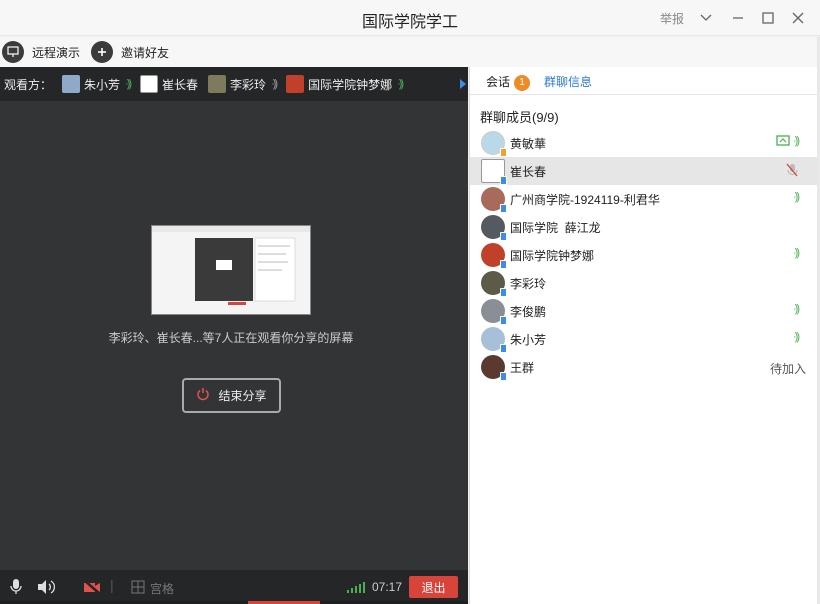  What do you see at coordinates (768, 18) in the screenshot?
I see `maximize-button` at bounding box center [768, 18].